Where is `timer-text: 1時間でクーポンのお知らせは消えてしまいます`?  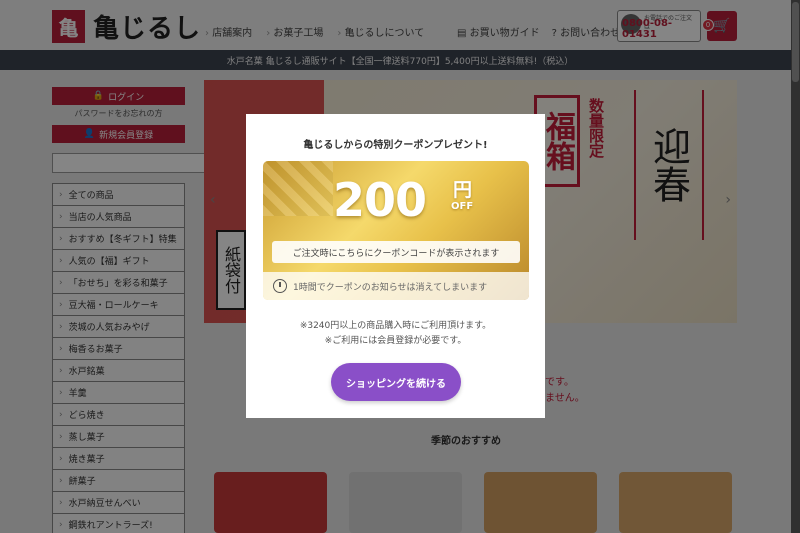
timer-text: 1時間でクーポンのお知らせは消えてしまいます is located at coordinates (390, 287).